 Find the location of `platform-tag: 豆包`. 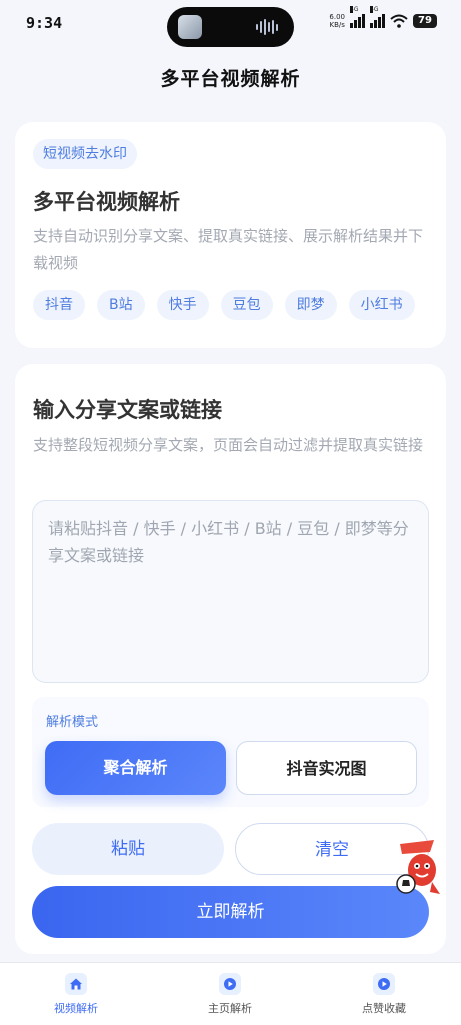

platform-tag: 豆包 is located at coordinates (246, 305).